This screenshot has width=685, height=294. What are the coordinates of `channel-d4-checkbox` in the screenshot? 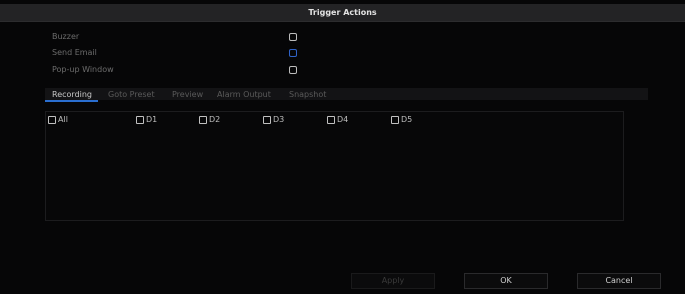 It's located at (331, 120).